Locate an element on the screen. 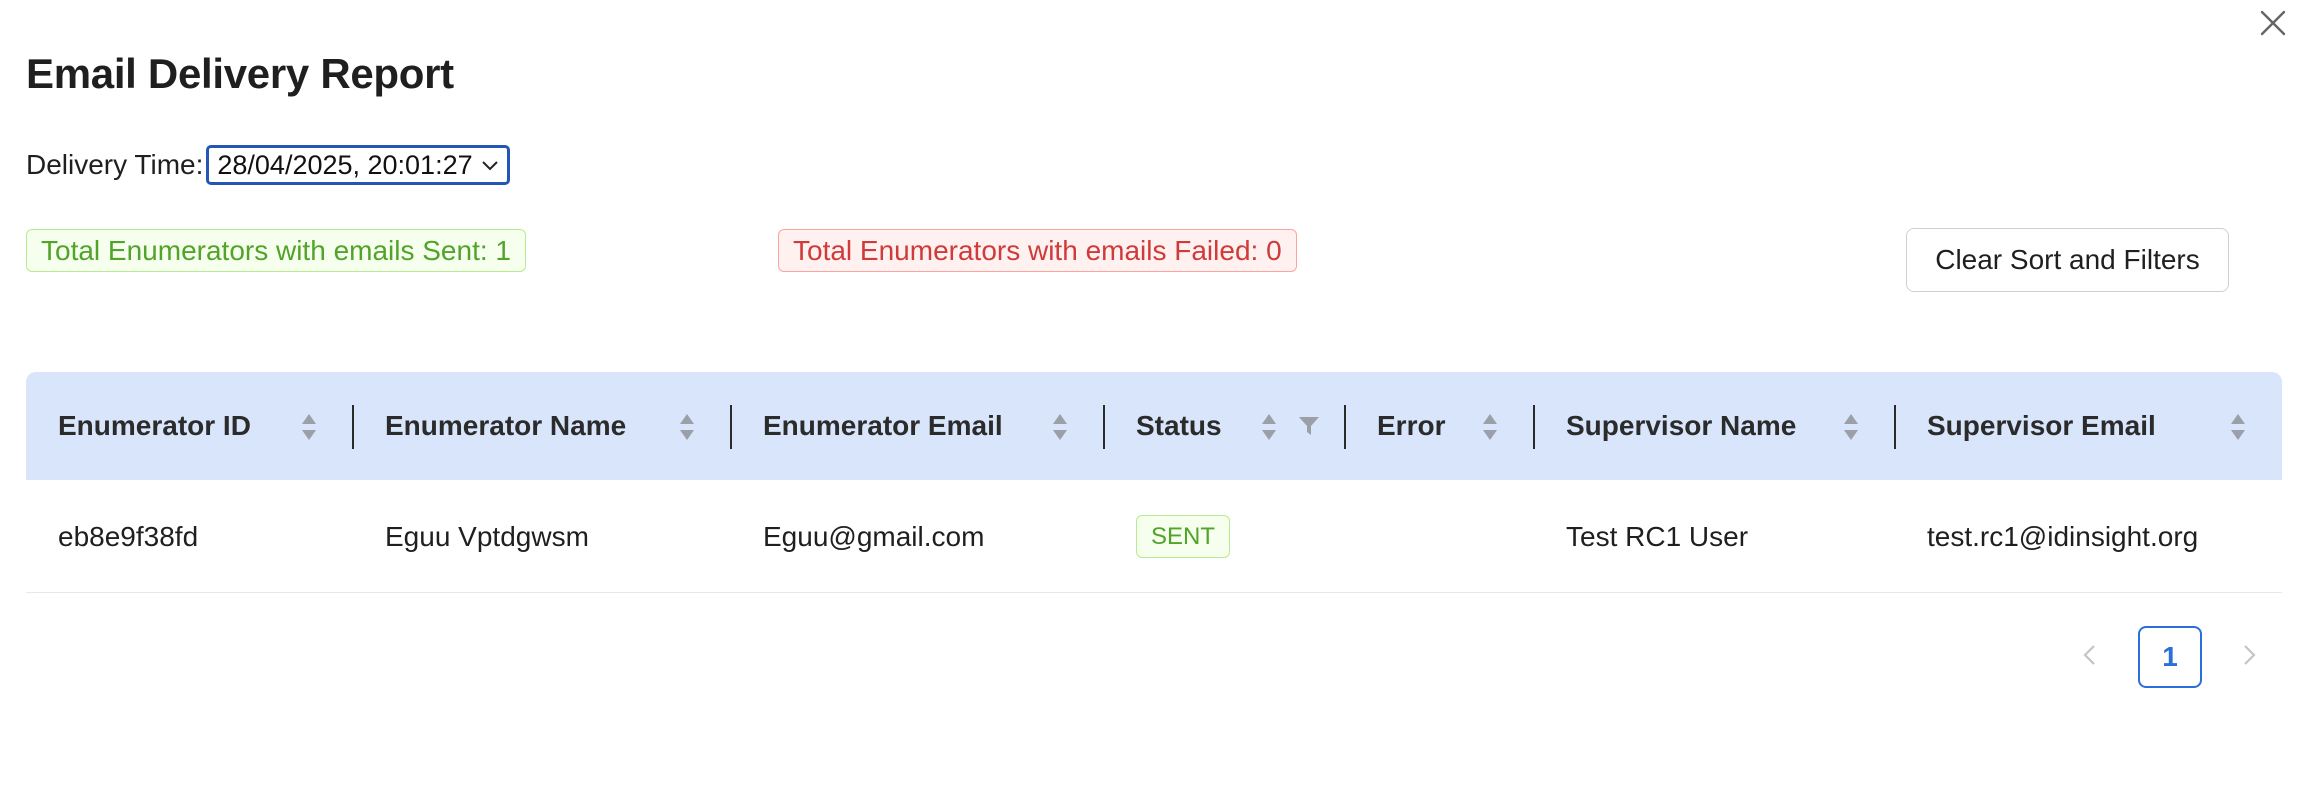  chevron-left-icon is located at coordinates (2090, 655).